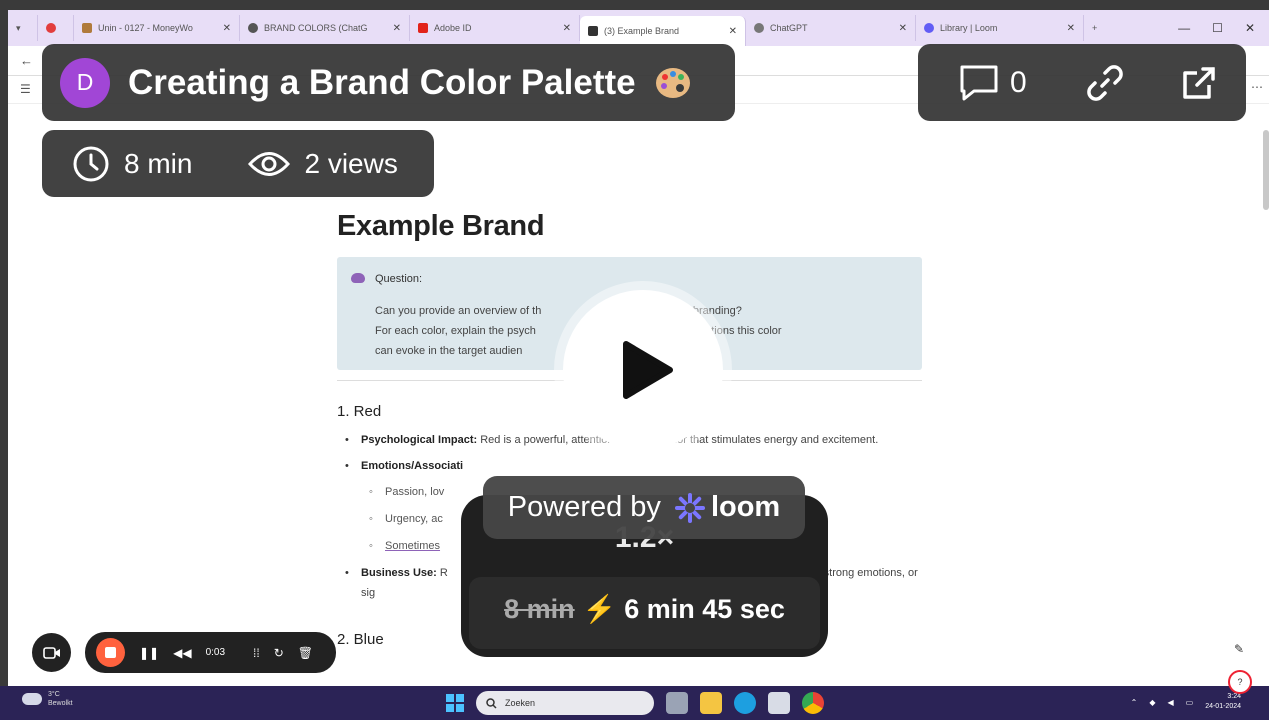  I want to click on sidebar-menu-icon: ☰, so click(25, 89).